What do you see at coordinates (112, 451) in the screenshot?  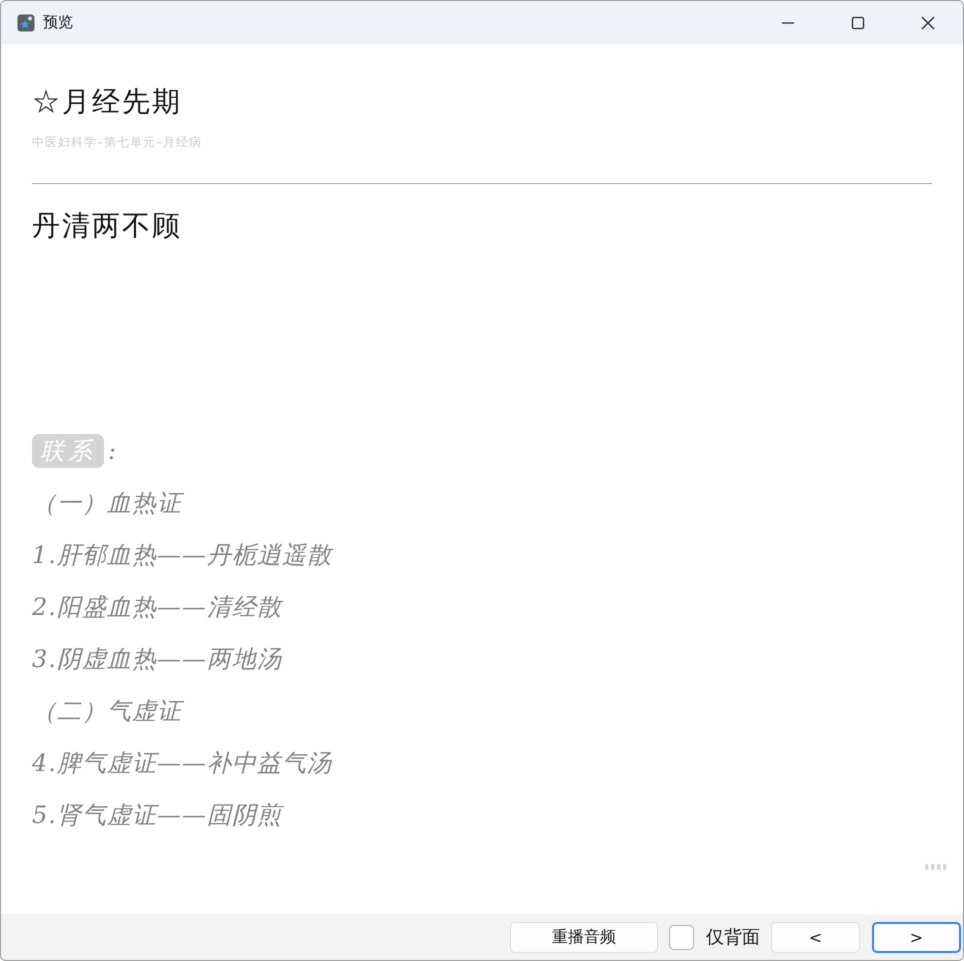 I see `colon-text: :` at bounding box center [112, 451].